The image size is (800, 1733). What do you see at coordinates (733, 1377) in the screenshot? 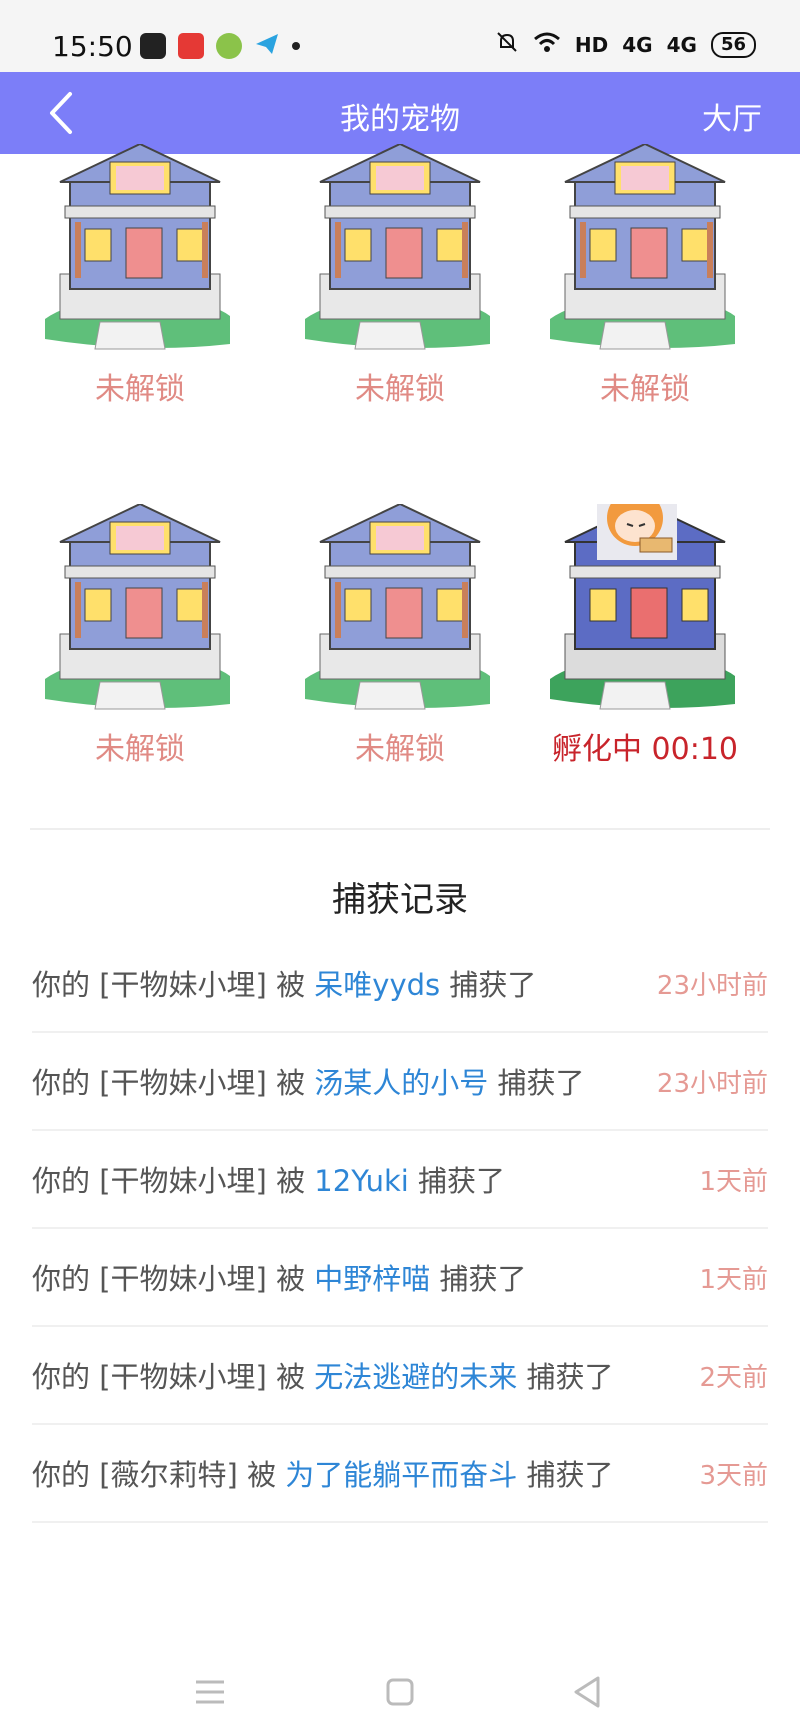
I see `record-time: 2天前` at bounding box center [733, 1377].